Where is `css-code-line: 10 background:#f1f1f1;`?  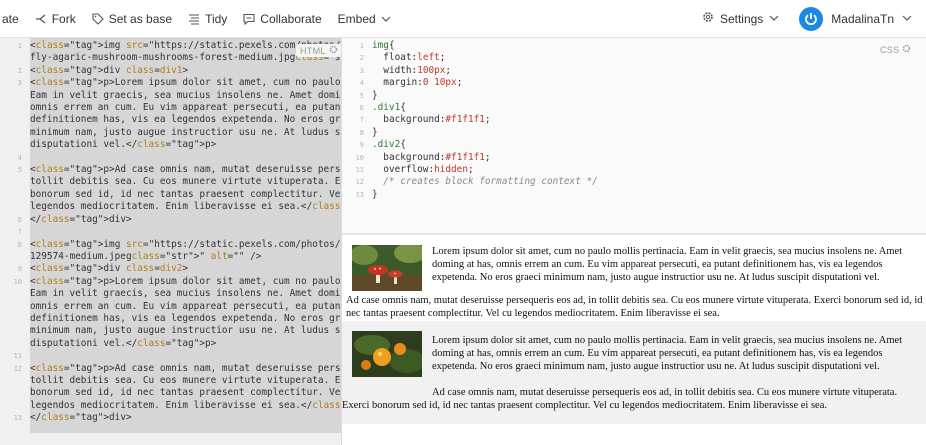
css-code-line: 10 background:#f1f1f1; is located at coordinates (470, 158).